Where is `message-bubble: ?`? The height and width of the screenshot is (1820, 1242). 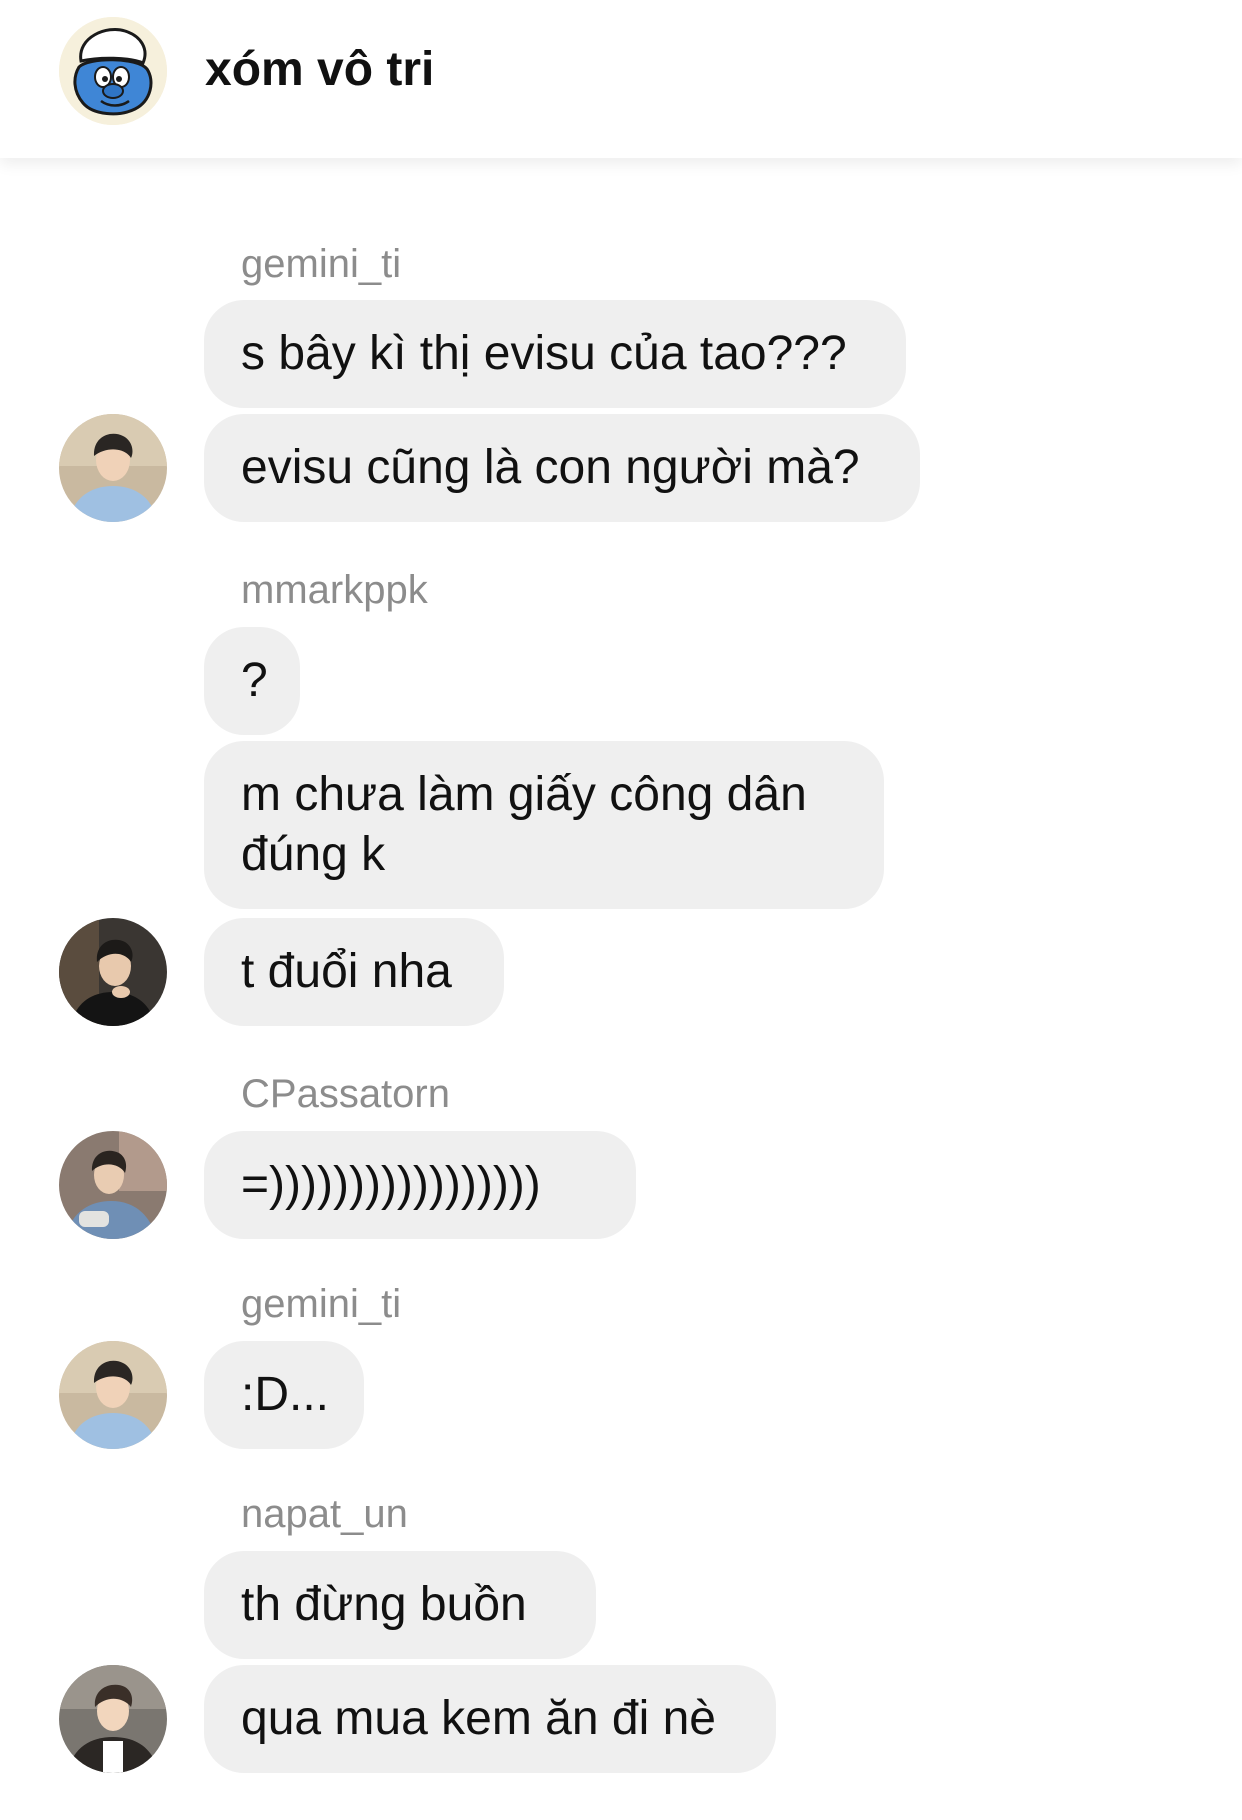
message-bubble: ? is located at coordinates (252, 681).